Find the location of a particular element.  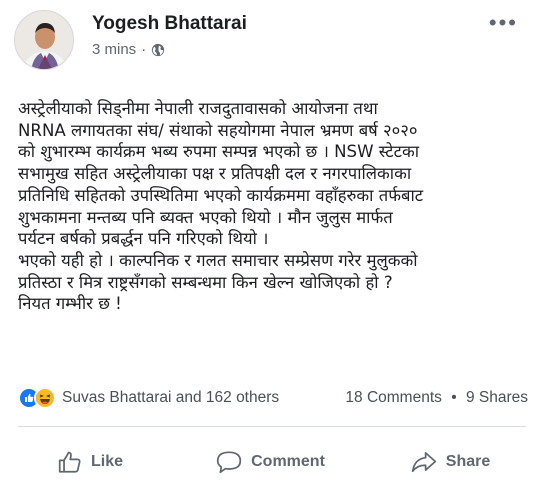

avatar is located at coordinates (44, 40).